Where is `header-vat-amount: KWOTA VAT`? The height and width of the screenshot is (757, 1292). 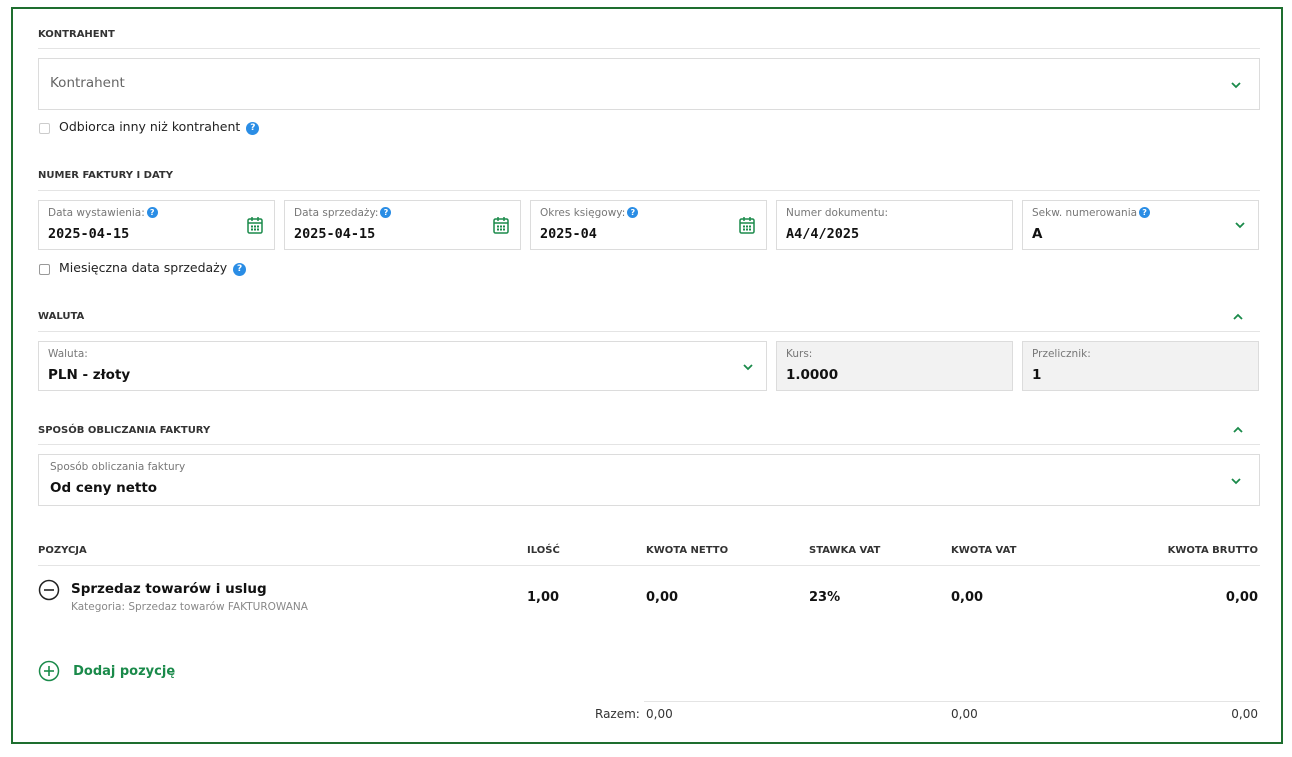
header-vat-amount: KWOTA VAT is located at coordinates (984, 550).